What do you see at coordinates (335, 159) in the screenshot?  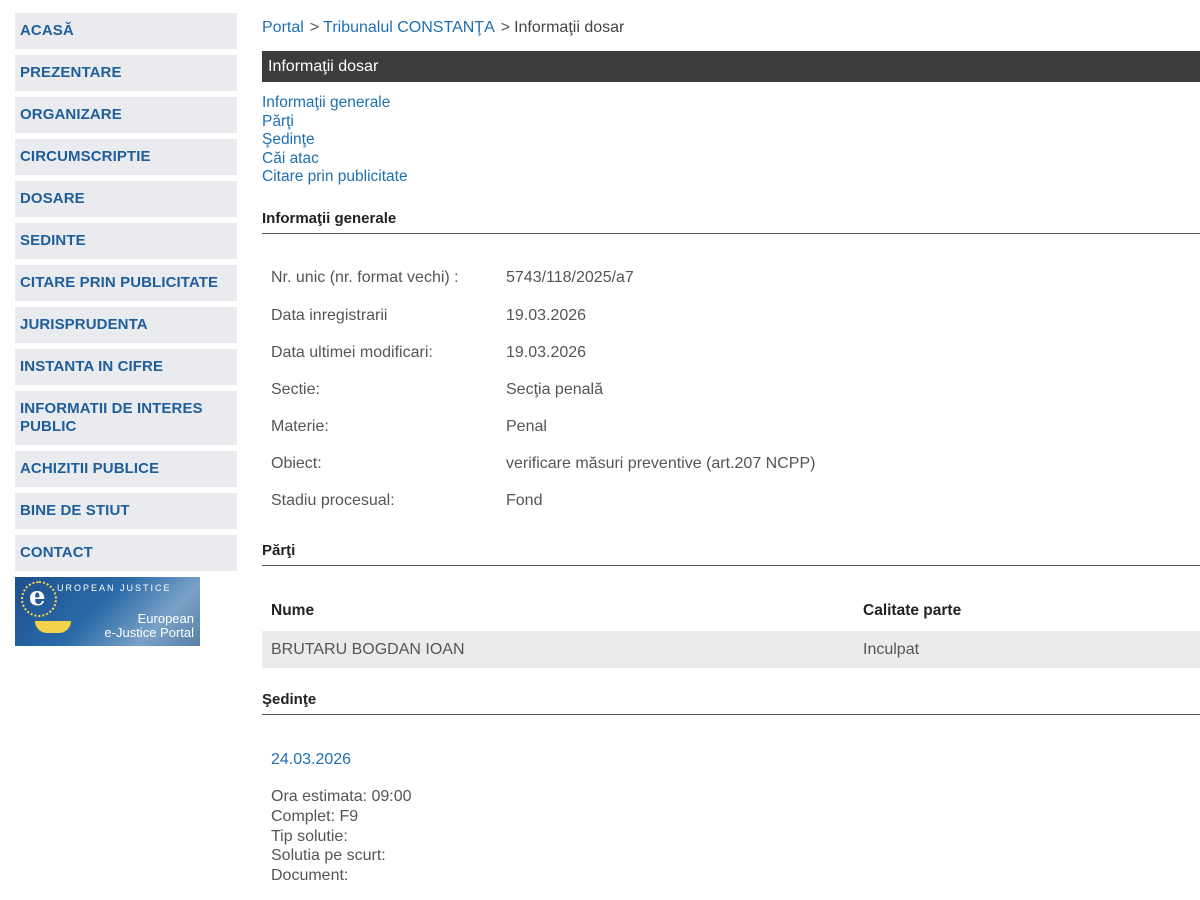 I see `anchor-cai-atac: Căi atac` at bounding box center [335, 159].